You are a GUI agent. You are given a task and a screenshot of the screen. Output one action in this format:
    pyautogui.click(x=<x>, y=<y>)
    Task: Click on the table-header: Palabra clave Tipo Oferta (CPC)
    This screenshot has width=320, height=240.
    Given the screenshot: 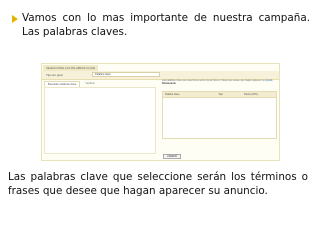 What is the action you would take?
    pyautogui.click(x=219, y=95)
    